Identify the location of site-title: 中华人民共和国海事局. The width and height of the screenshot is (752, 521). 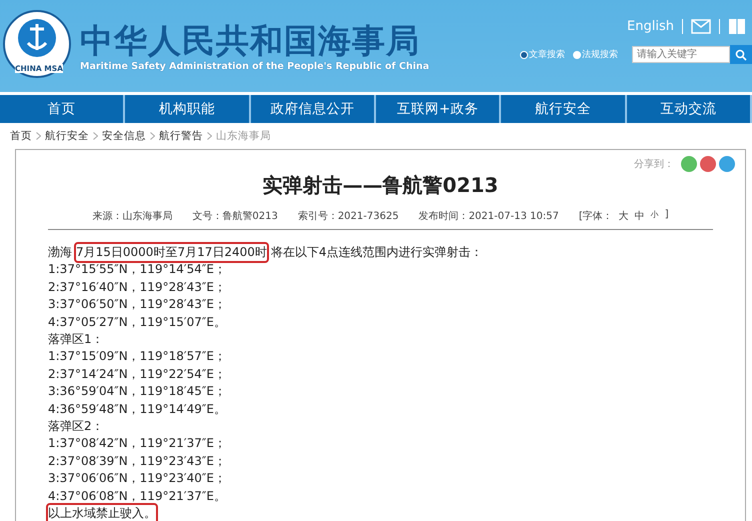
(250, 40).